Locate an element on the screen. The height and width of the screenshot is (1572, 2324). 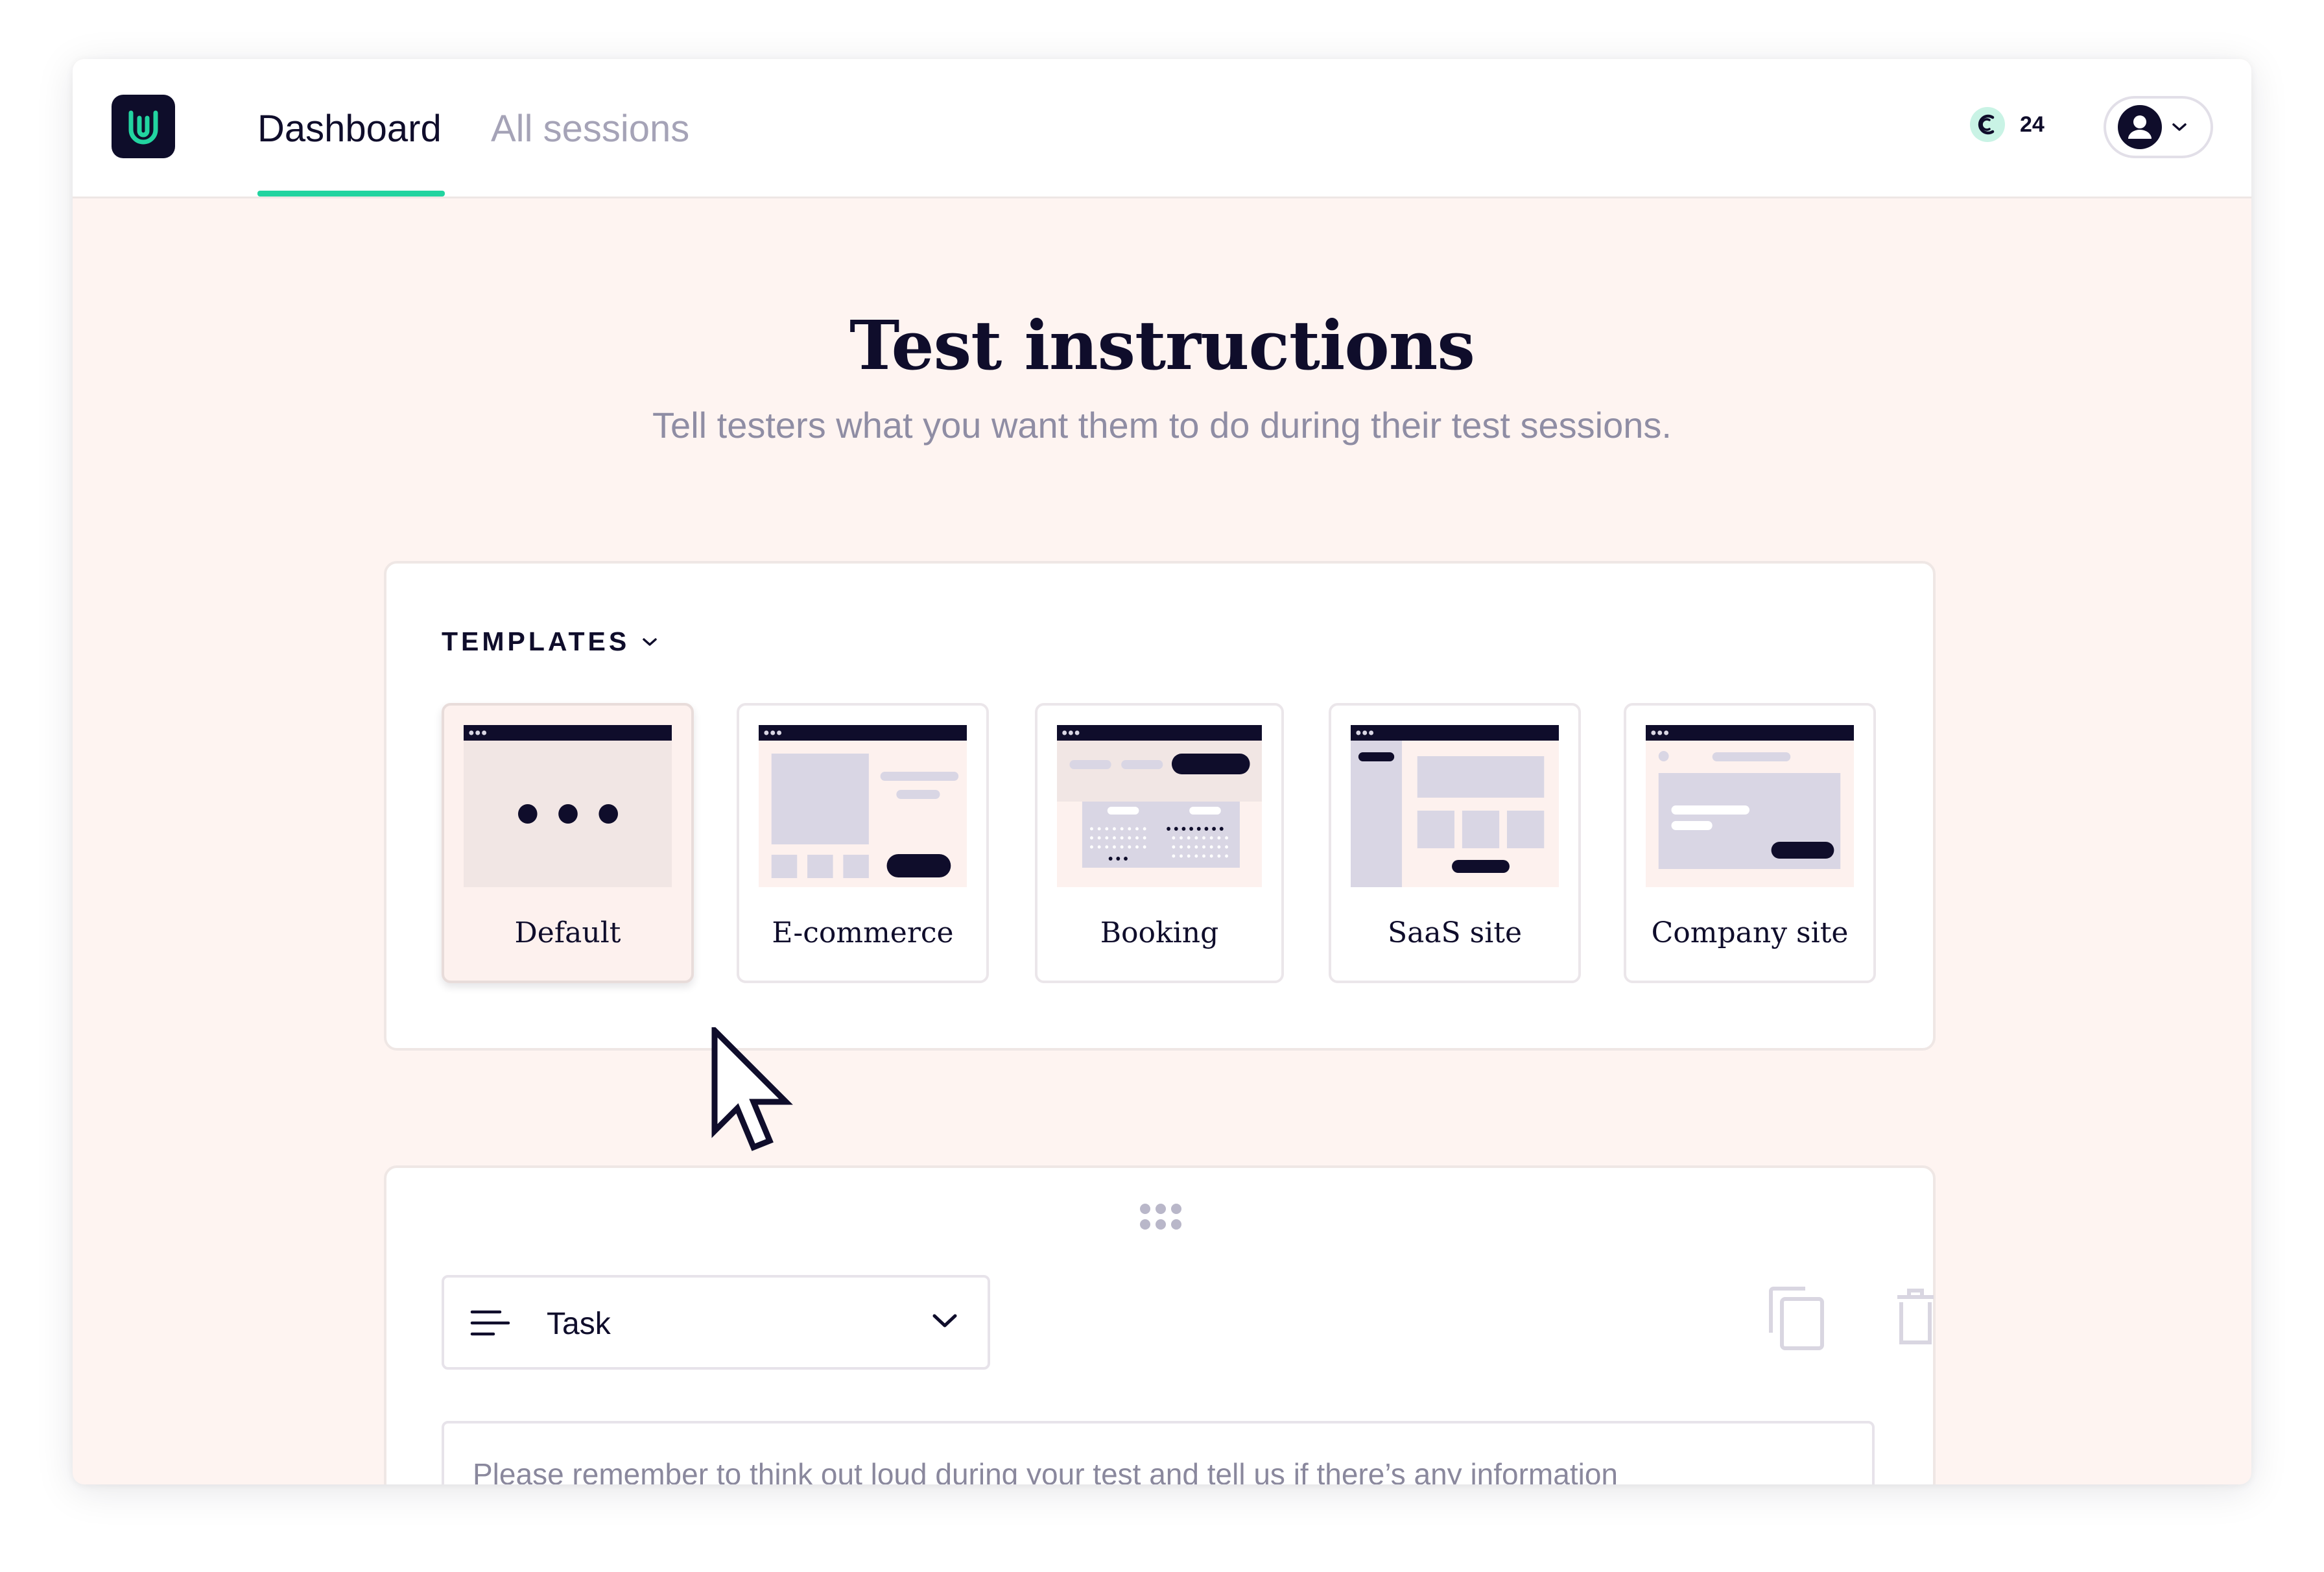
credits-coin-icon is located at coordinates (1987, 124).